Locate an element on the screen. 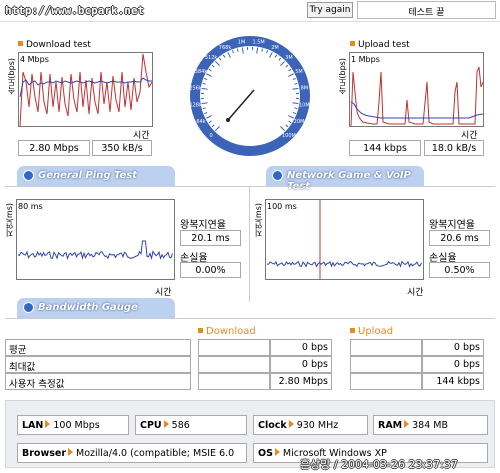 The height and width of the screenshot is (473, 500). svg-text: 100 ms is located at coordinates (282, 206).